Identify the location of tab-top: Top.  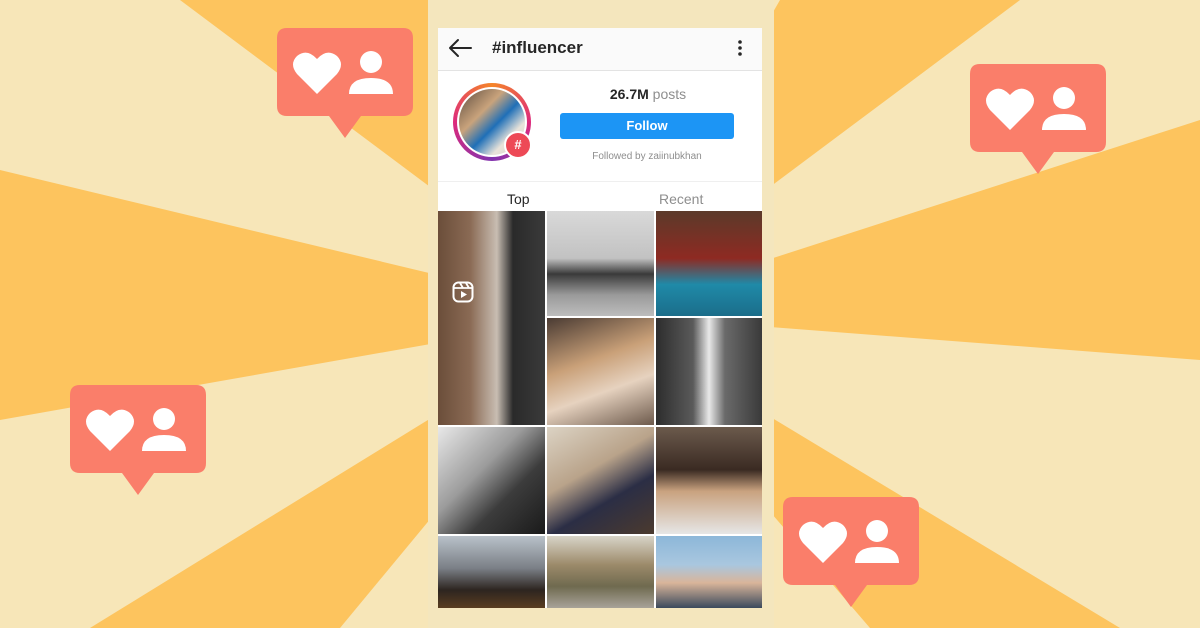
(518, 199).